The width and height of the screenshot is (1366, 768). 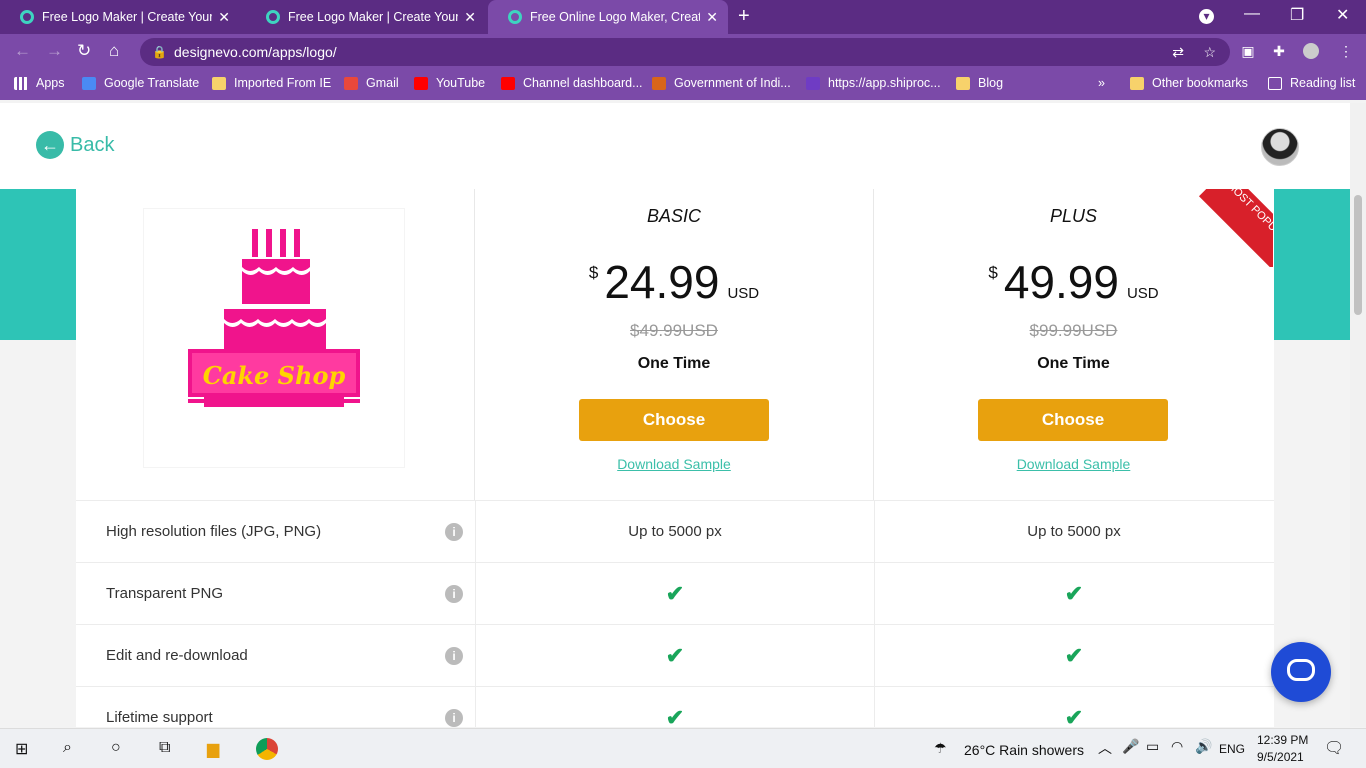 I want to click on bookmark-label: Gmail, so click(x=382, y=83).